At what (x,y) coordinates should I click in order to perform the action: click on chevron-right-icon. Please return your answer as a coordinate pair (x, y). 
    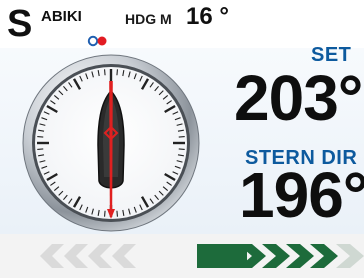
    Looking at the image, I should click on (280, 256).